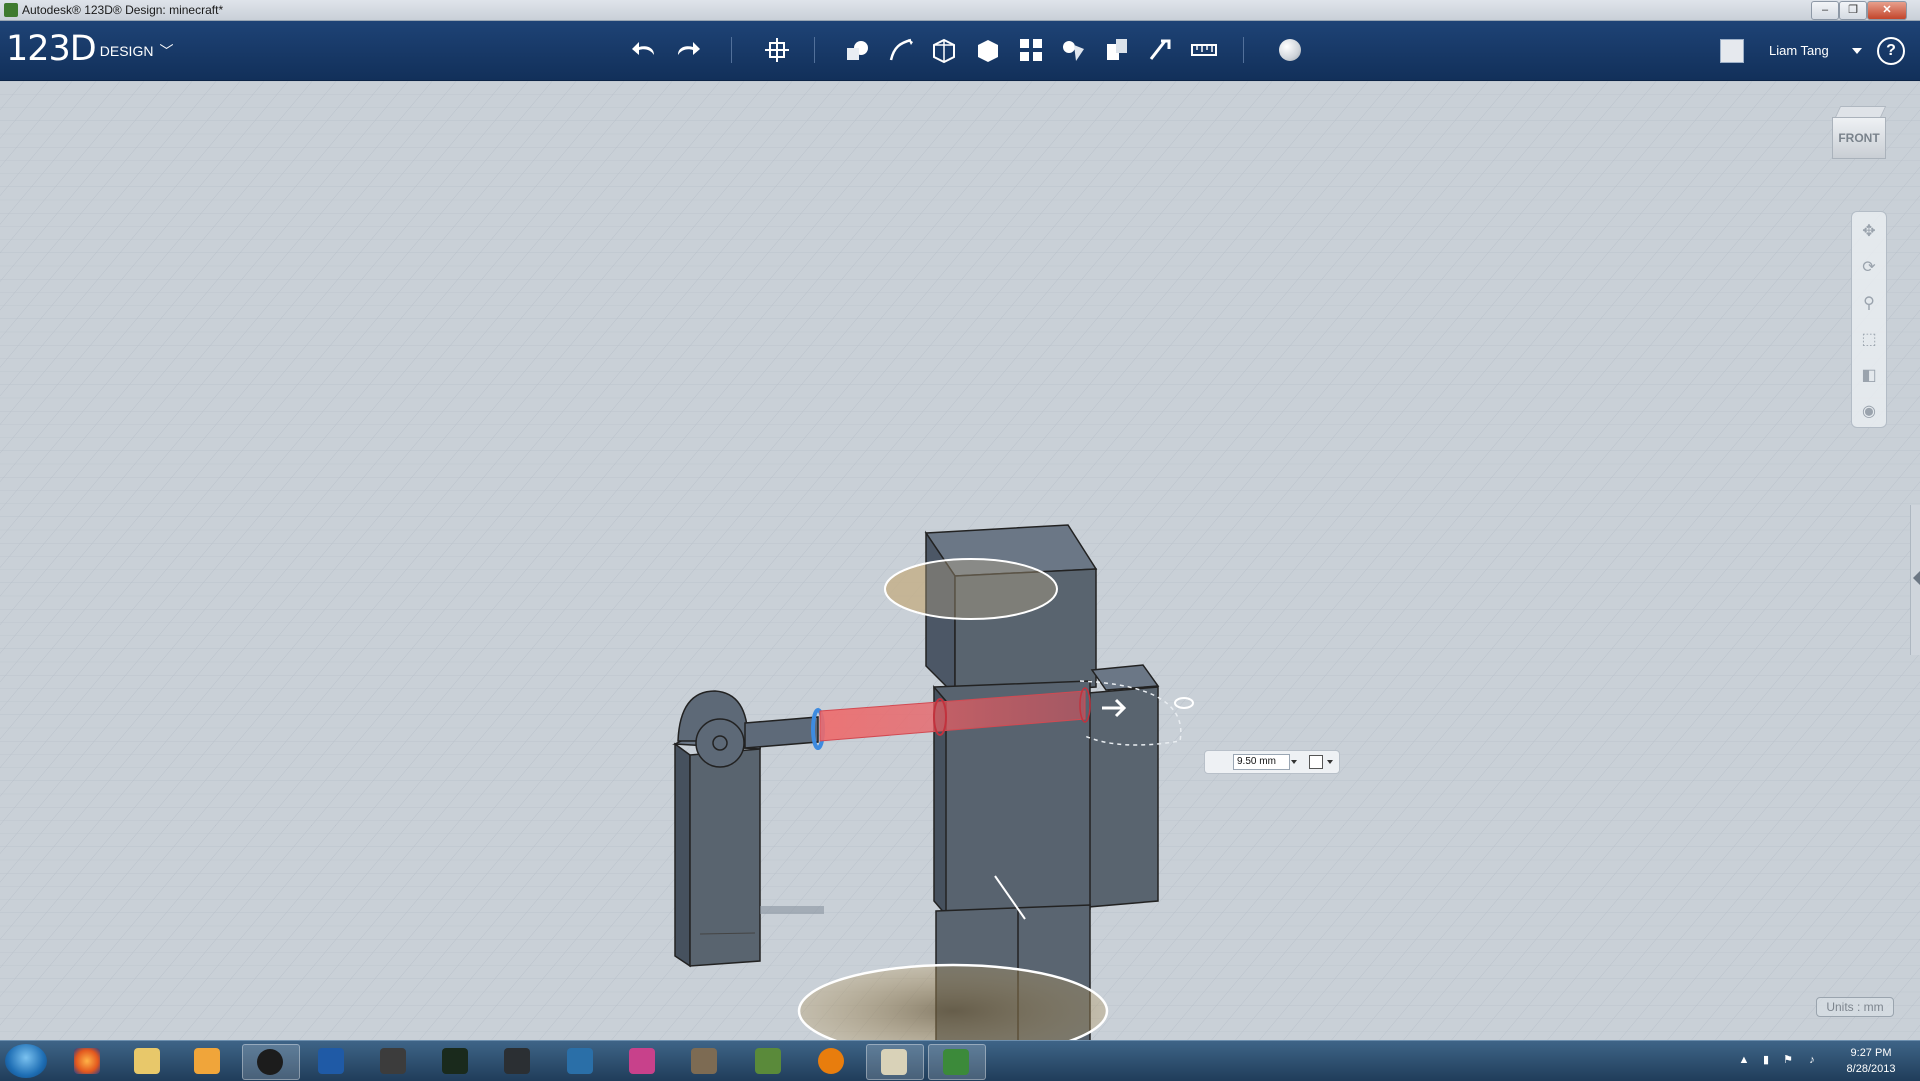 Image resolution: width=1920 pixels, height=1081 pixels. What do you see at coordinates (643, 1061) in the screenshot?
I see `paint-icon` at bounding box center [643, 1061].